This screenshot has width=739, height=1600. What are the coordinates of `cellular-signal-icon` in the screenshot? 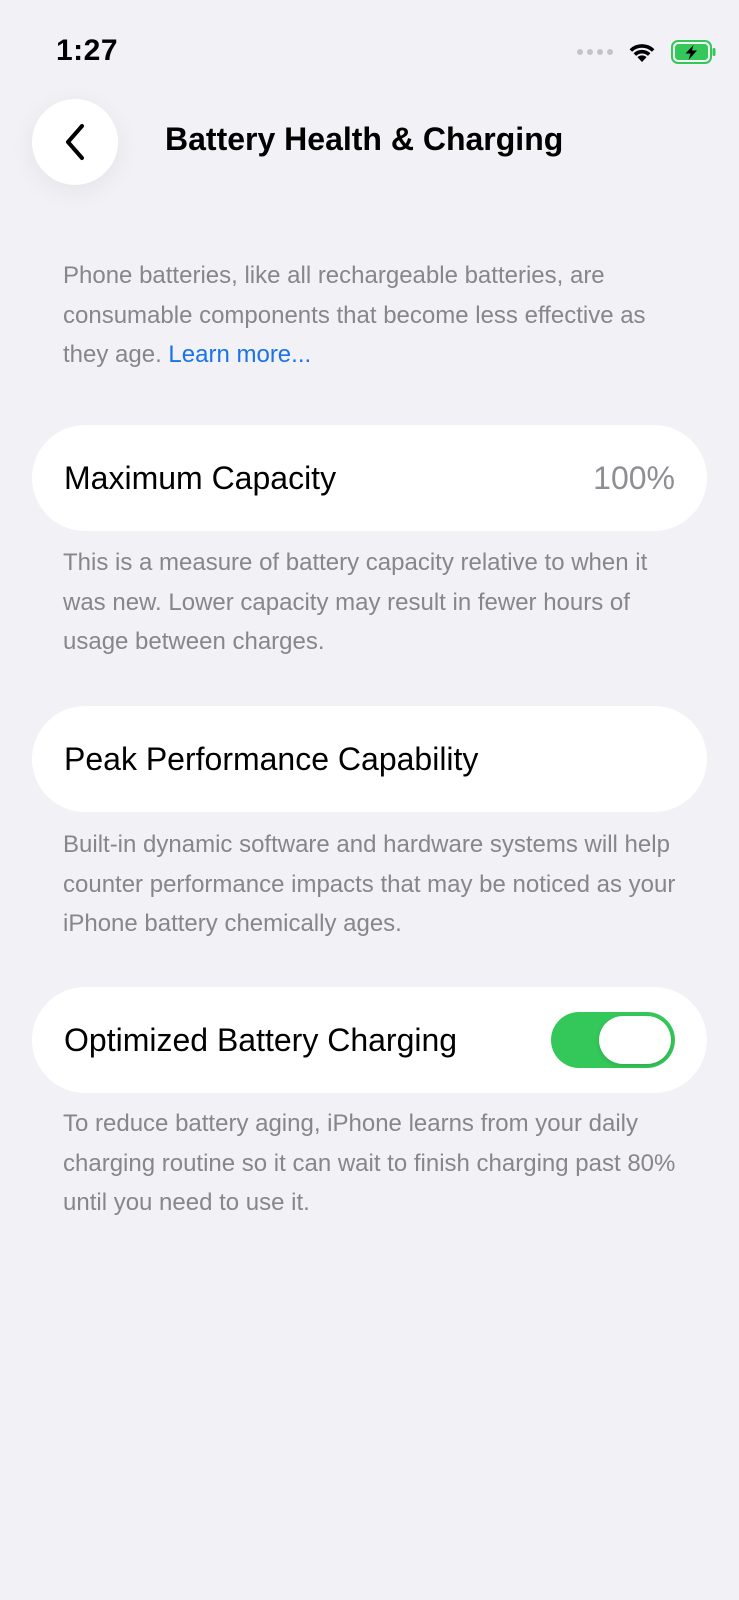 It's located at (595, 52).